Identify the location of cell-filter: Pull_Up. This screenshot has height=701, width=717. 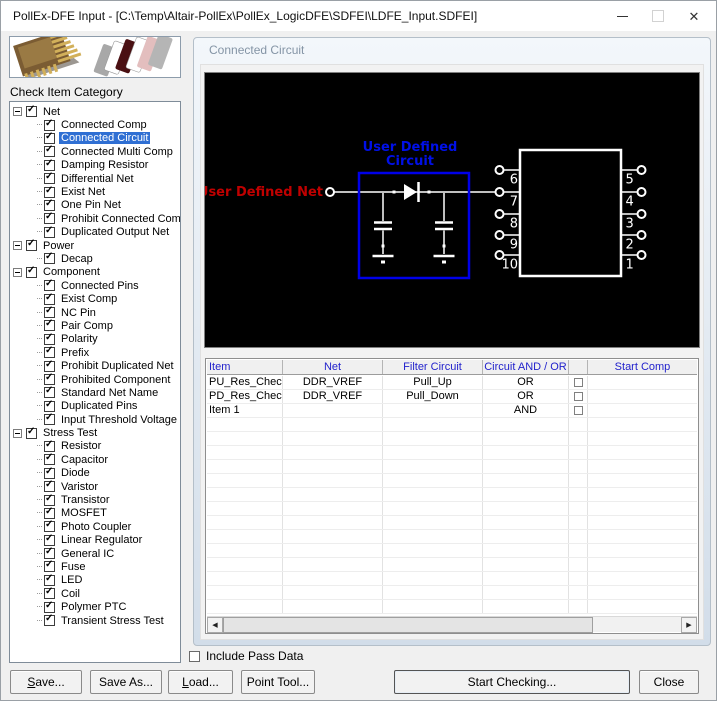
(433, 382).